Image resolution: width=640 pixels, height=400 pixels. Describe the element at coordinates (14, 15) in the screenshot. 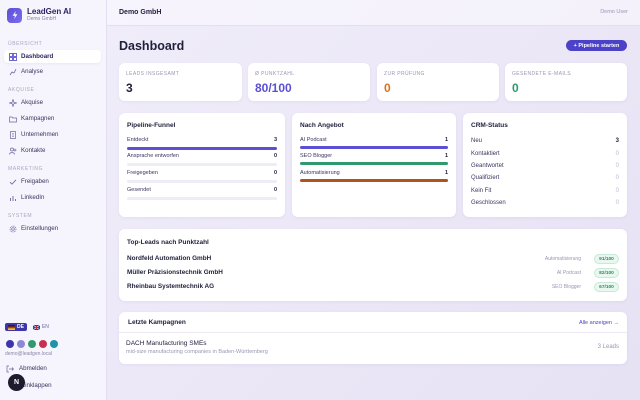

I see `bolt-icon` at that location.